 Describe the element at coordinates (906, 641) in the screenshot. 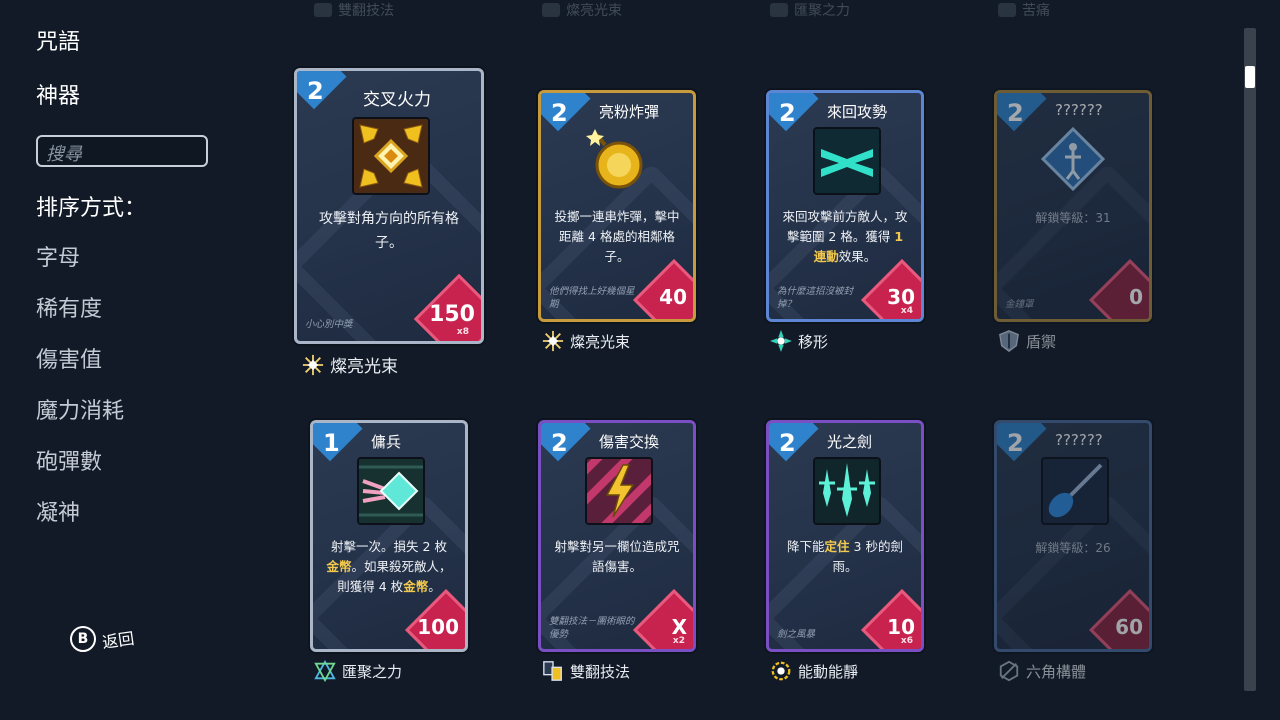

I see `cost-multiplier: x6` at that location.